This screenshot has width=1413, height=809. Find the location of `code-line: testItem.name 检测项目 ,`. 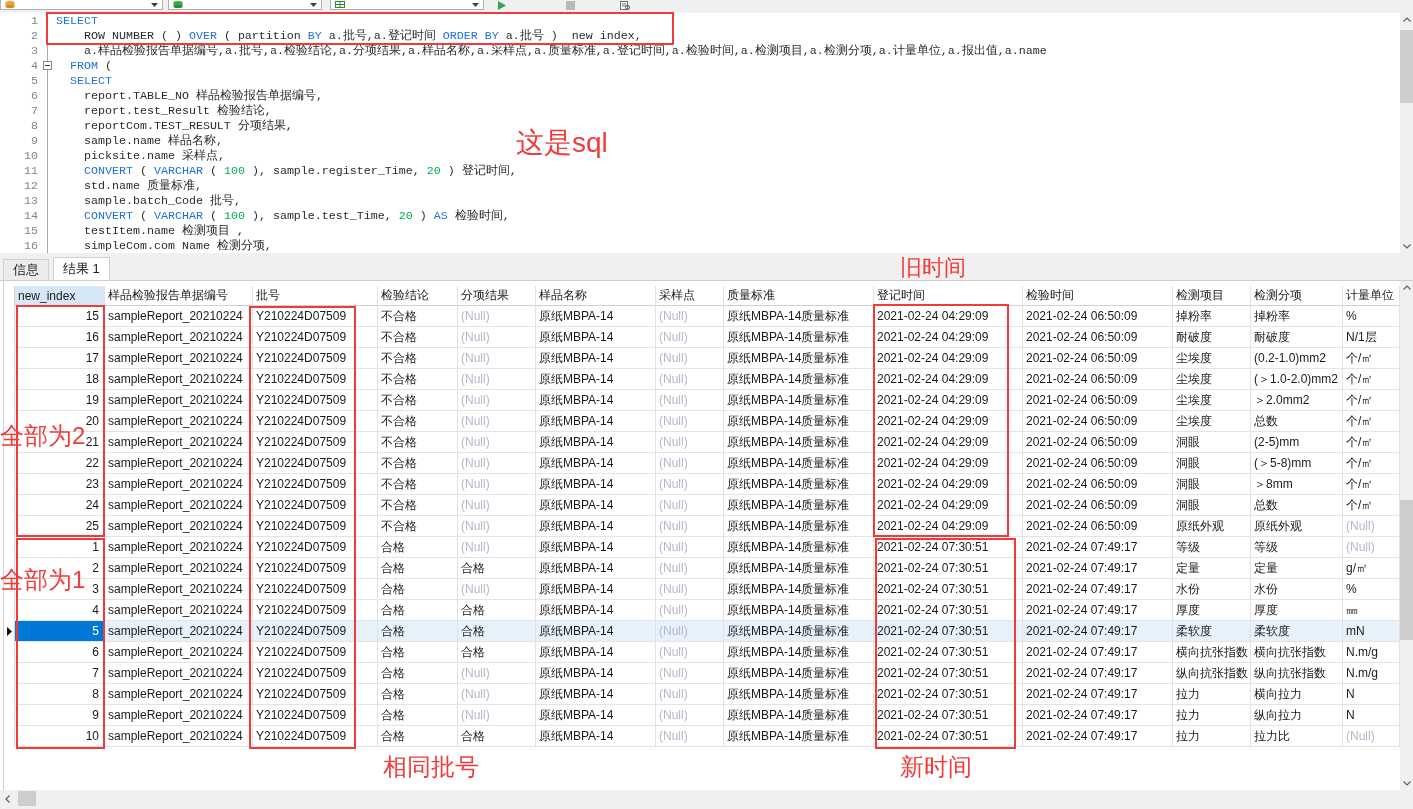

code-line: testItem.name 检测项目 , is located at coordinates (163, 230).